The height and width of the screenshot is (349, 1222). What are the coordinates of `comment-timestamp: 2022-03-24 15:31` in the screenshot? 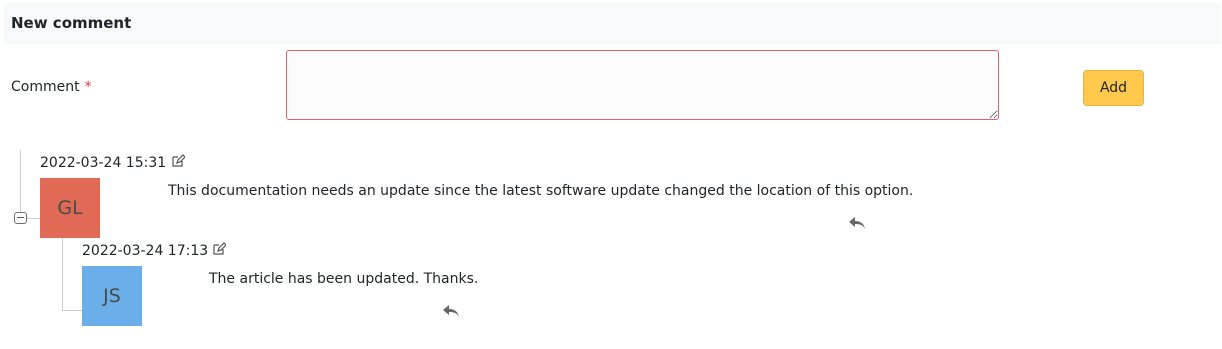 It's located at (103, 163).